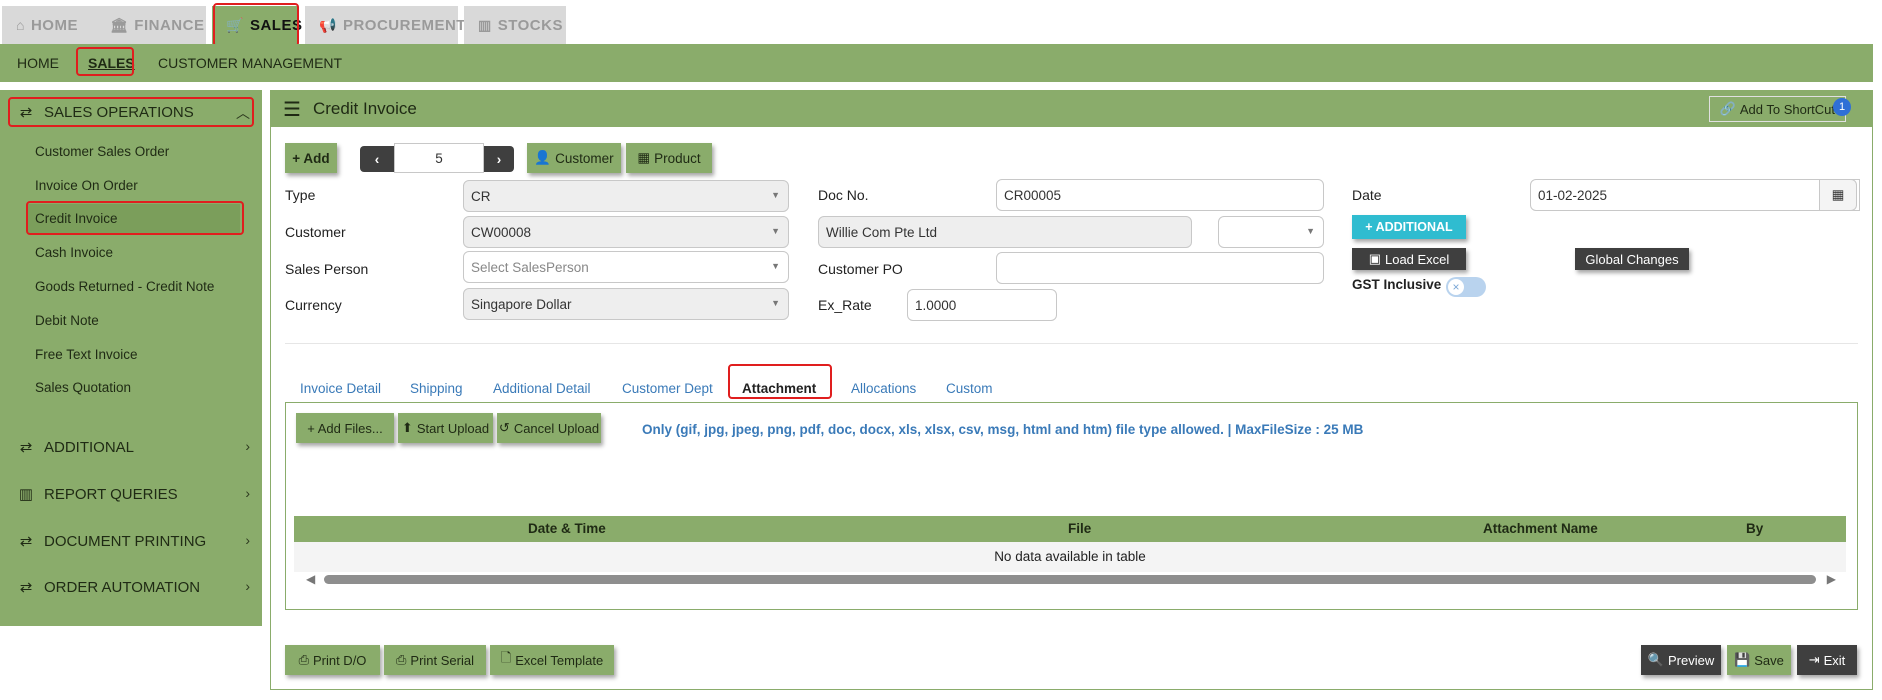 Image resolution: width=1882 pixels, height=700 pixels. What do you see at coordinates (626, 267) in the screenshot?
I see `sales-person-select: Select SalesPerson ▼` at bounding box center [626, 267].